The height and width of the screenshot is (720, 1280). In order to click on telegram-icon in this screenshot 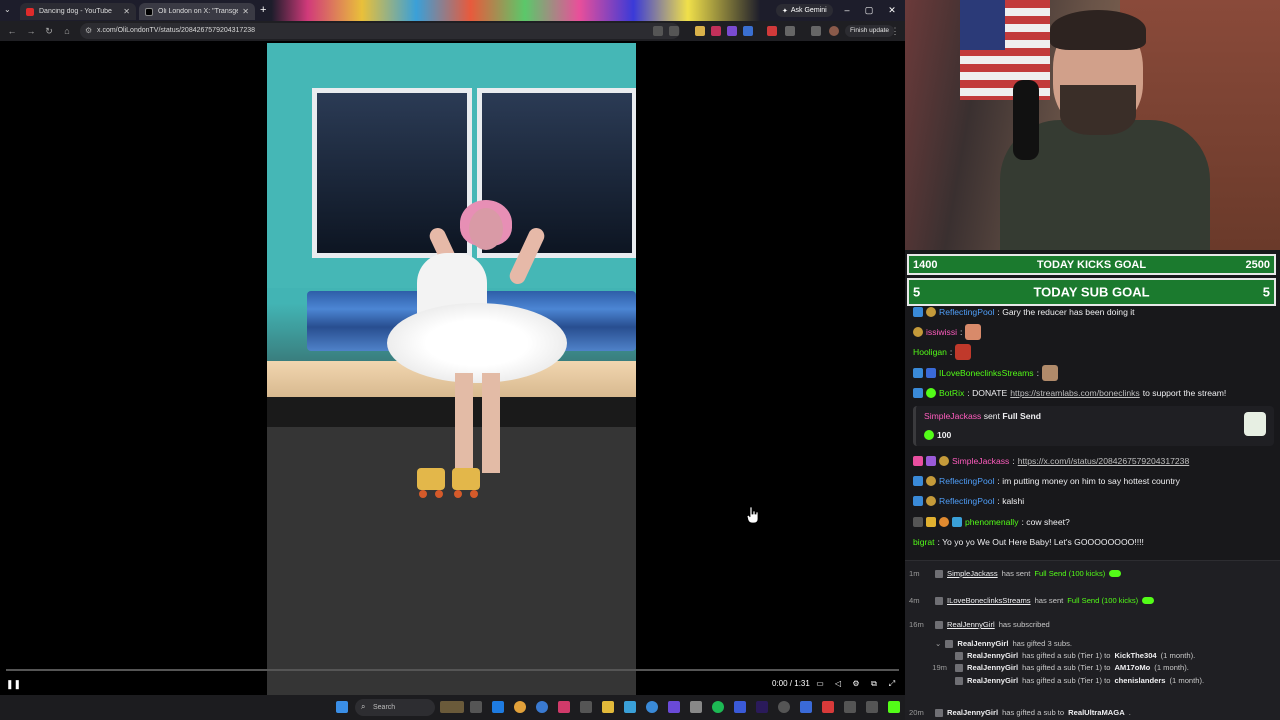, I will do `click(630, 707)`.